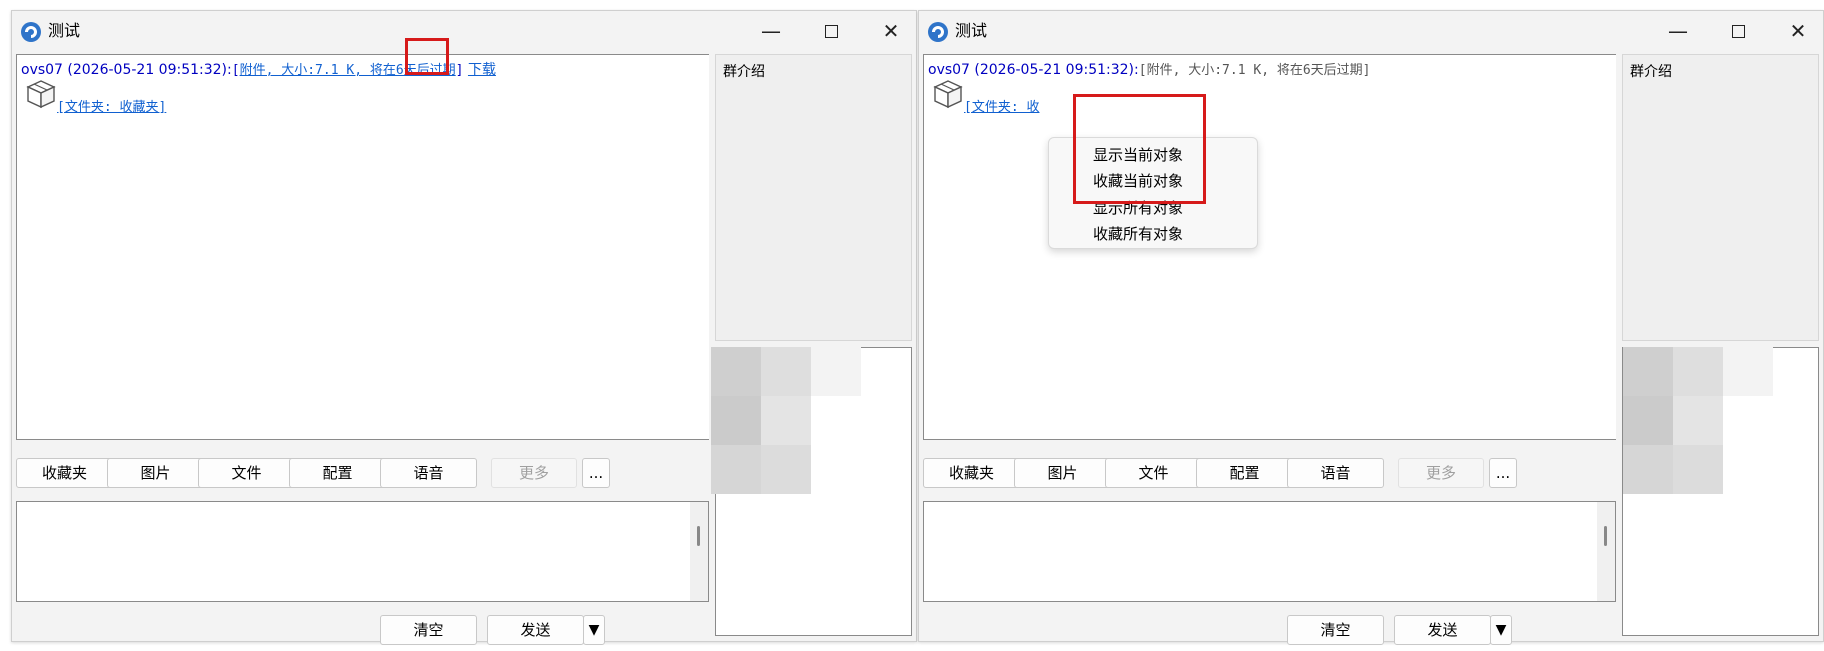 This screenshot has height=651, width=1824. I want to click on highlight-box-context-menu, so click(1139, 149).